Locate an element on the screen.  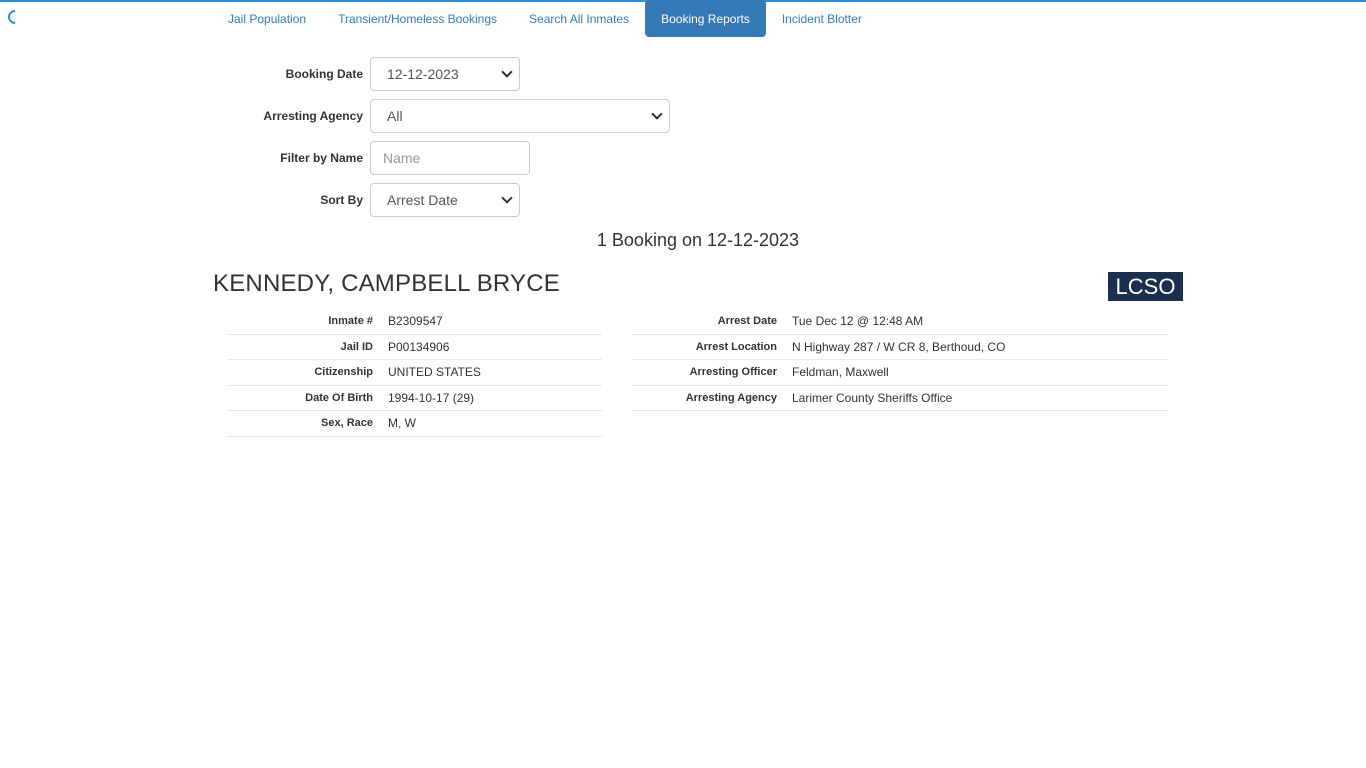
detail-label: Arresting Agency is located at coordinates (712, 398).